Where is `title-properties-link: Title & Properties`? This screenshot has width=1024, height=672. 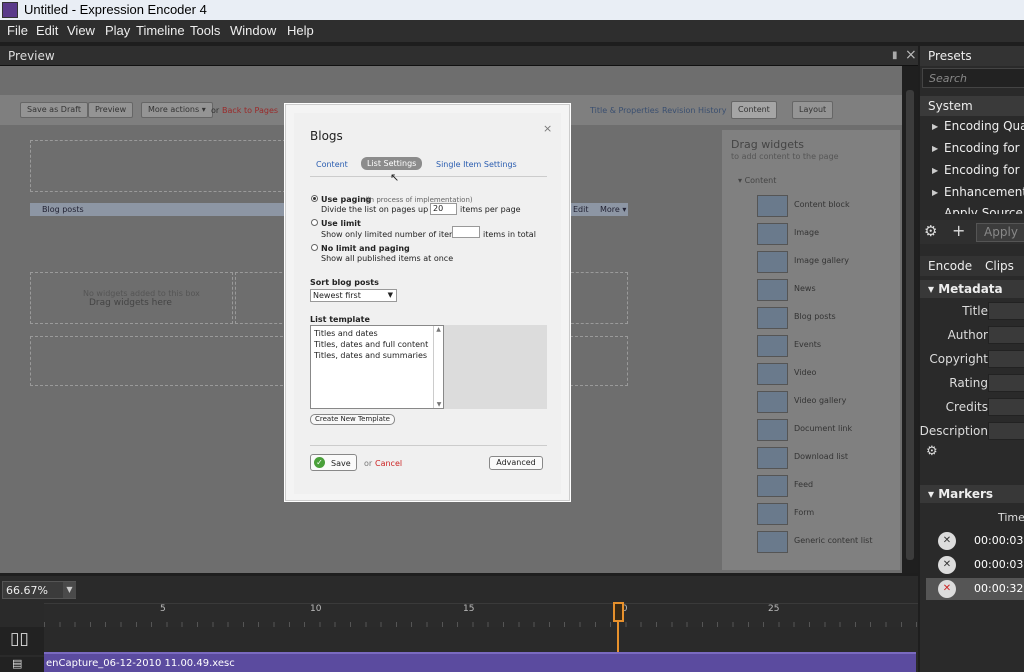 title-properties-link: Title & Properties is located at coordinates (624, 110).